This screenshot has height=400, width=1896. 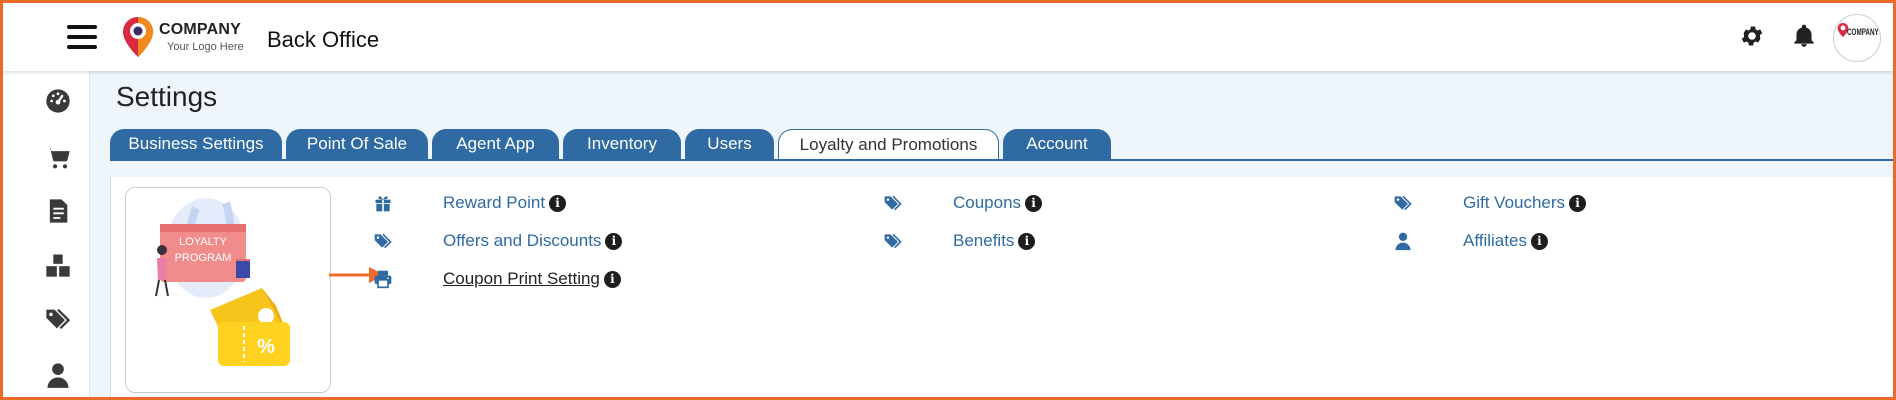 I want to click on coupon-symbol: %, so click(x=266, y=347).